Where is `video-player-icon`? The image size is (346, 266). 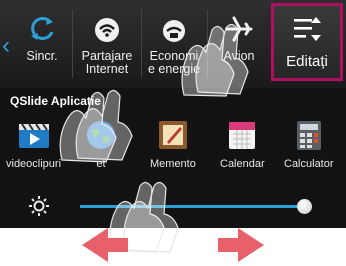 video-player-icon is located at coordinates (34, 135).